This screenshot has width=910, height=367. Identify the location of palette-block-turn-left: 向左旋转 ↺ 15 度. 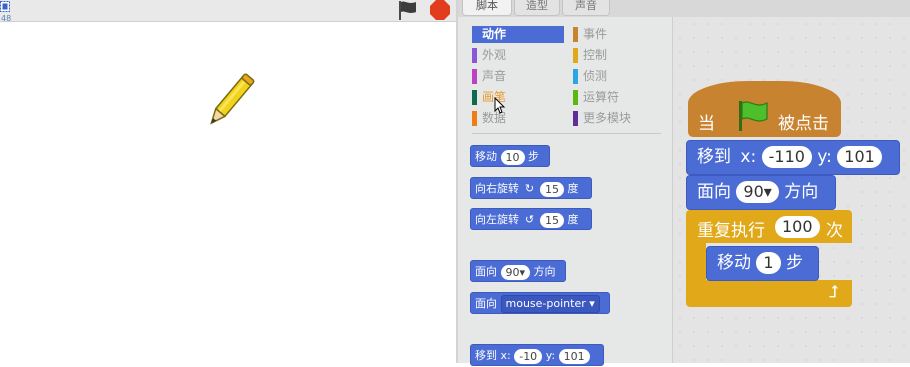
(531, 219).